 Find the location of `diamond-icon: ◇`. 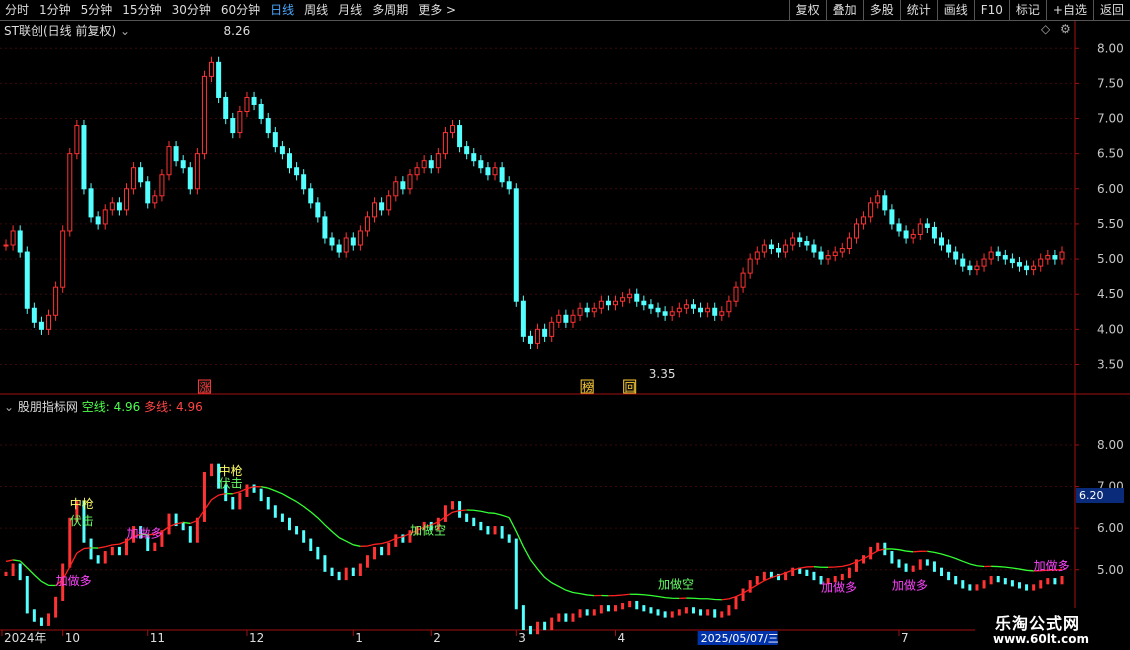

diamond-icon: ◇ is located at coordinates (1045, 29).